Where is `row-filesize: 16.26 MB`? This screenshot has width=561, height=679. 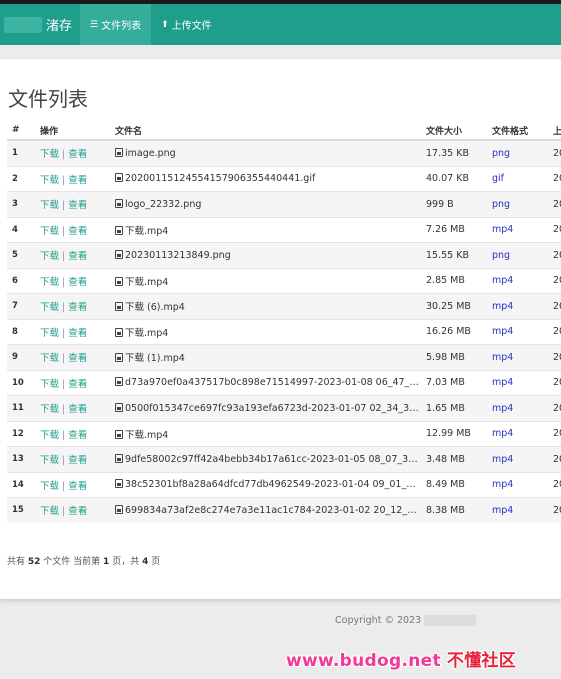 row-filesize: 16.26 MB is located at coordinates (454, 331).